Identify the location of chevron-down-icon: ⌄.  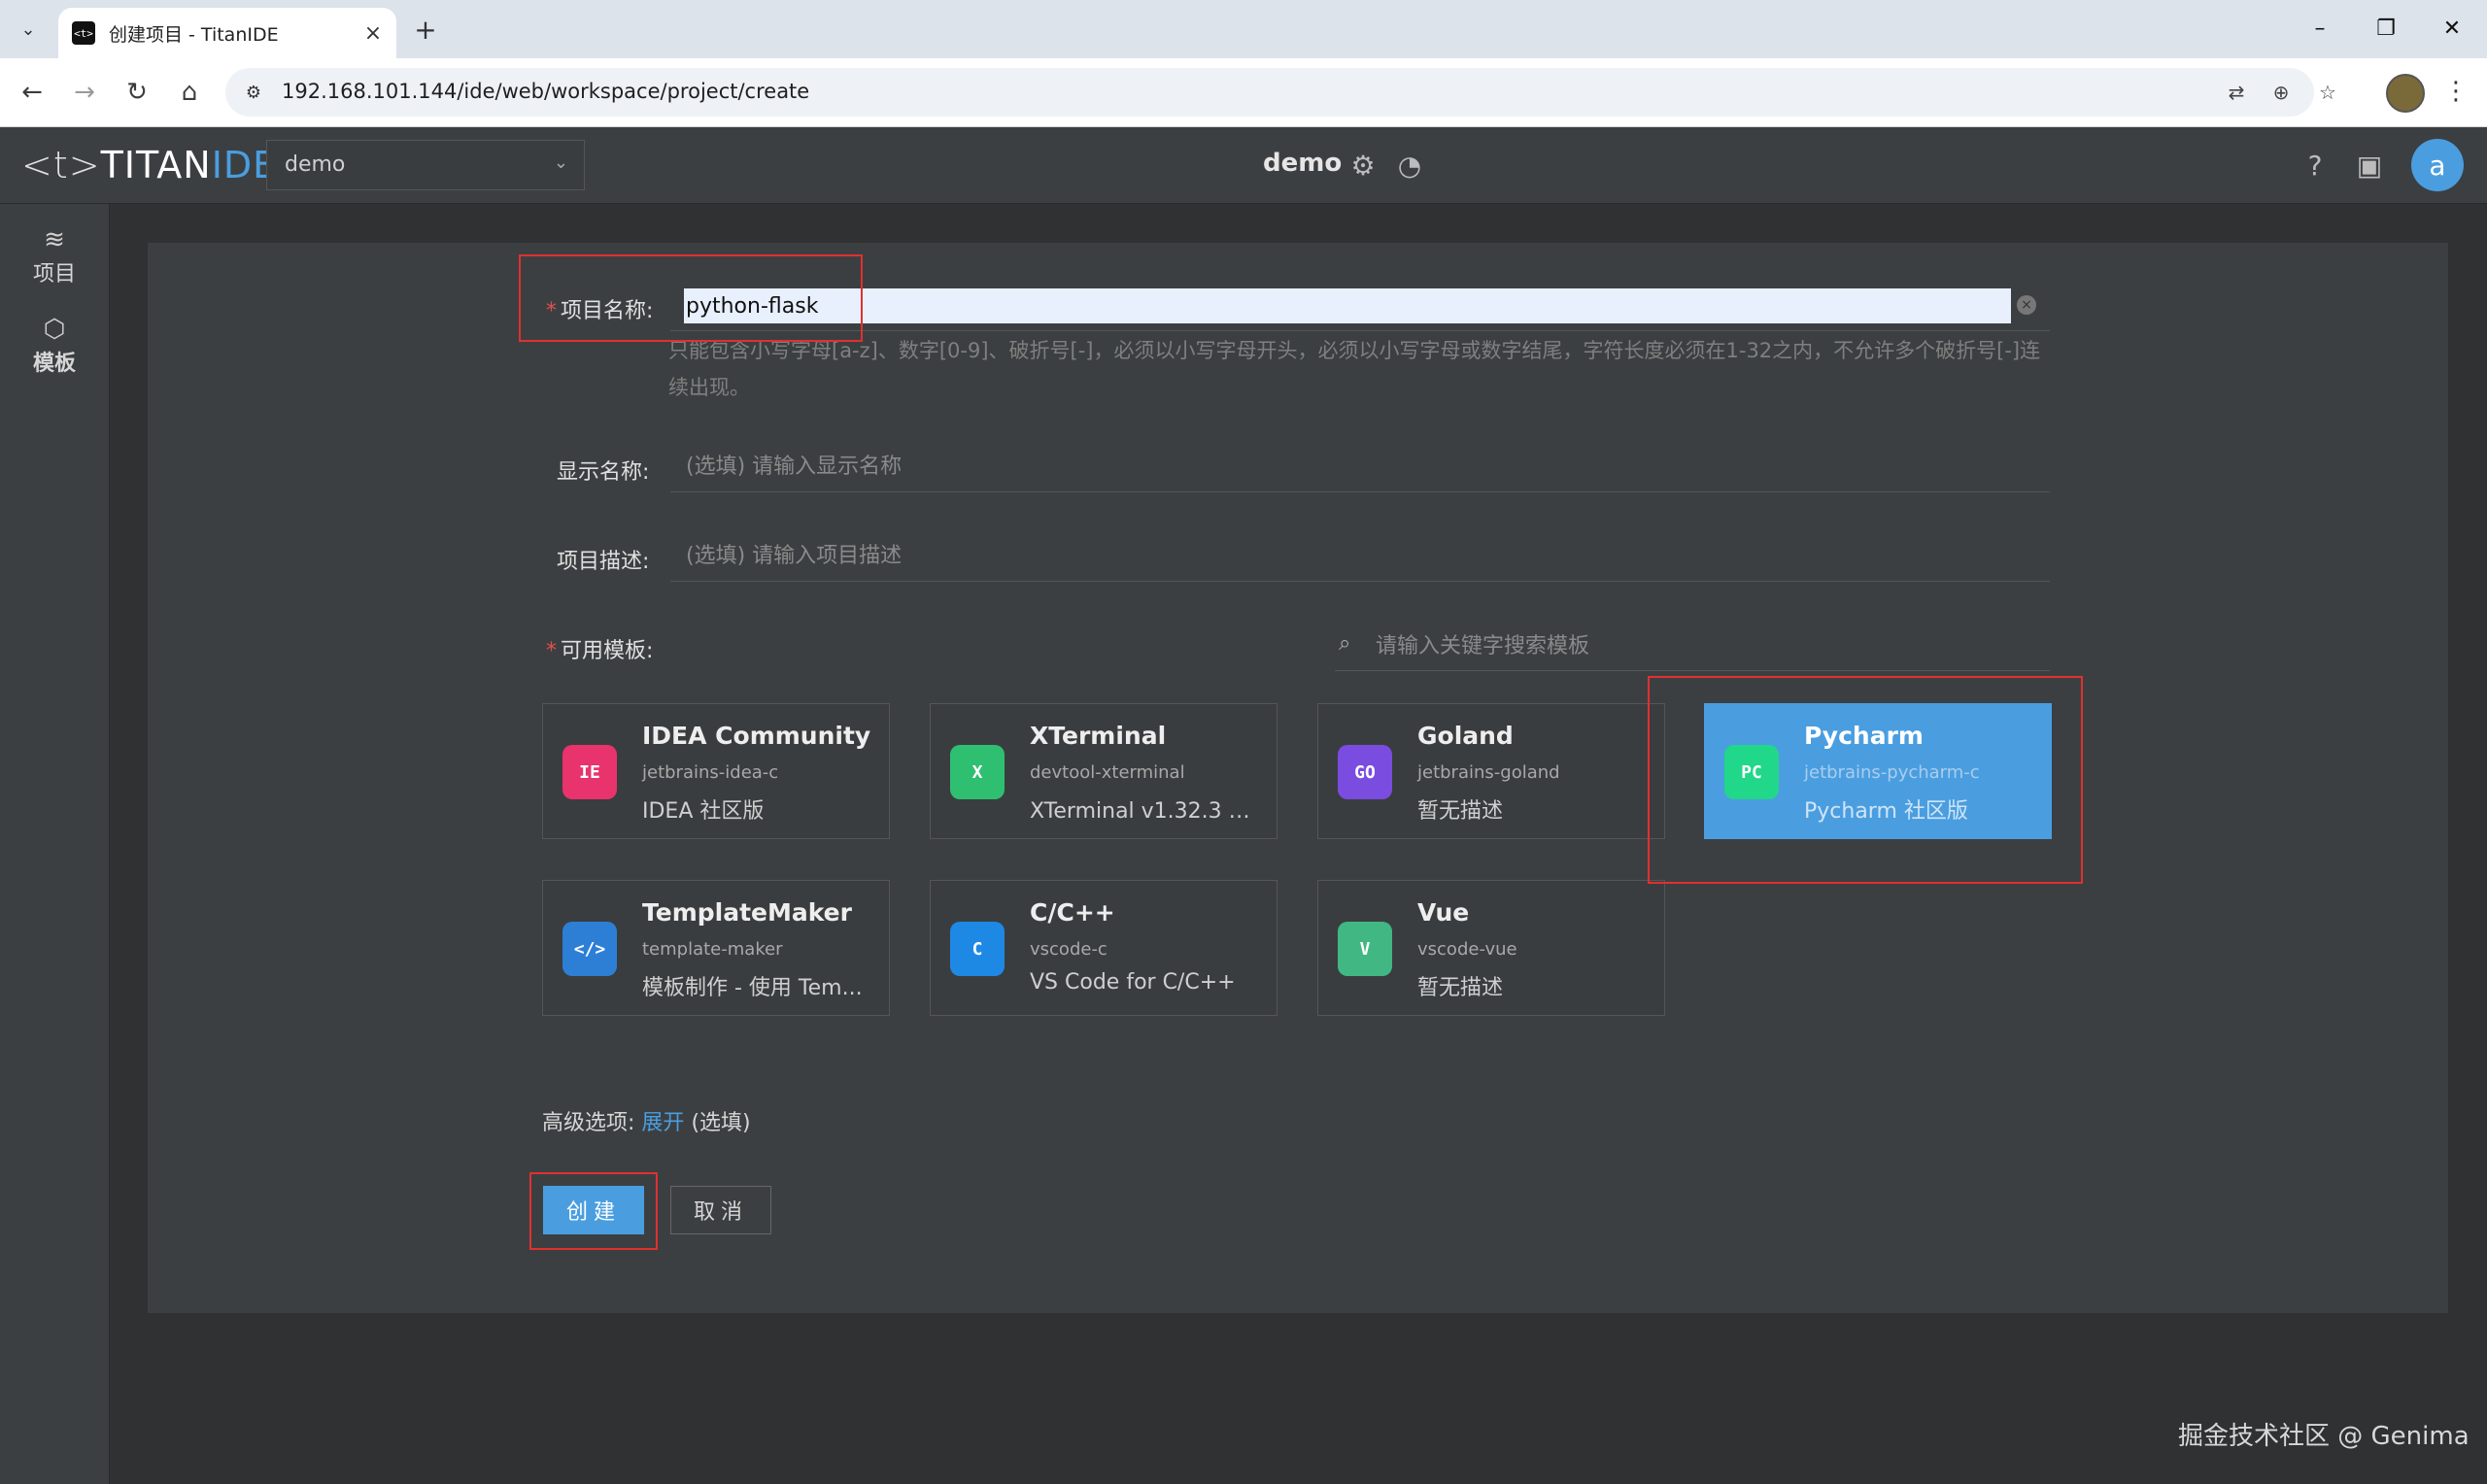
(560, 162).